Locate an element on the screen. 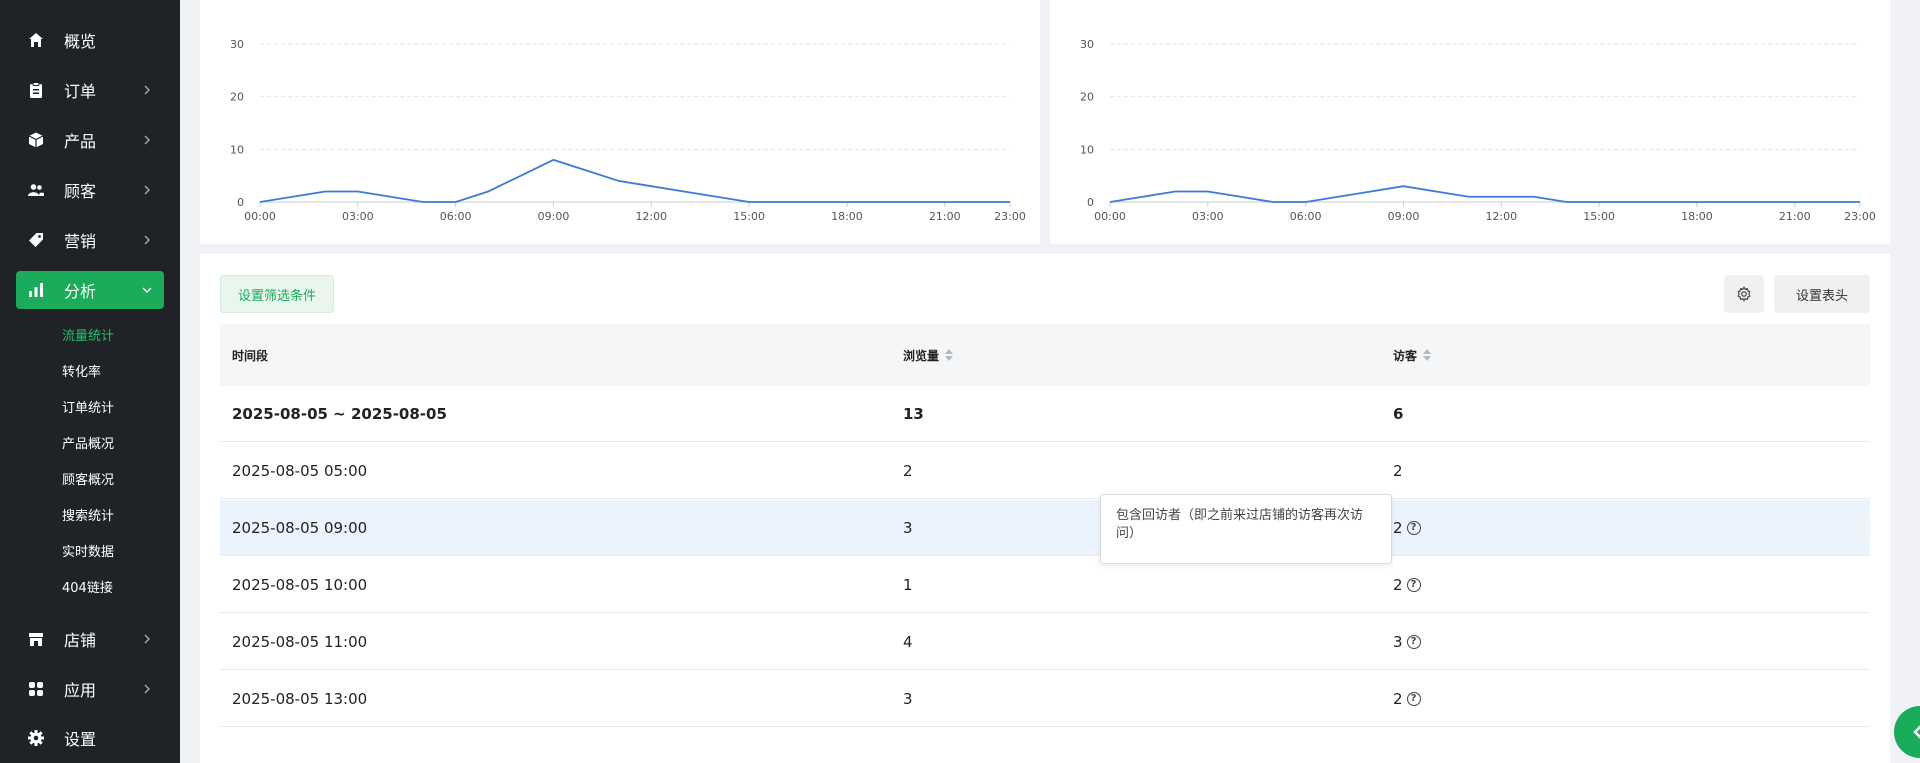 This screenshot has height=763, width=1920. tag-icon is located at coordinates (36, 240).